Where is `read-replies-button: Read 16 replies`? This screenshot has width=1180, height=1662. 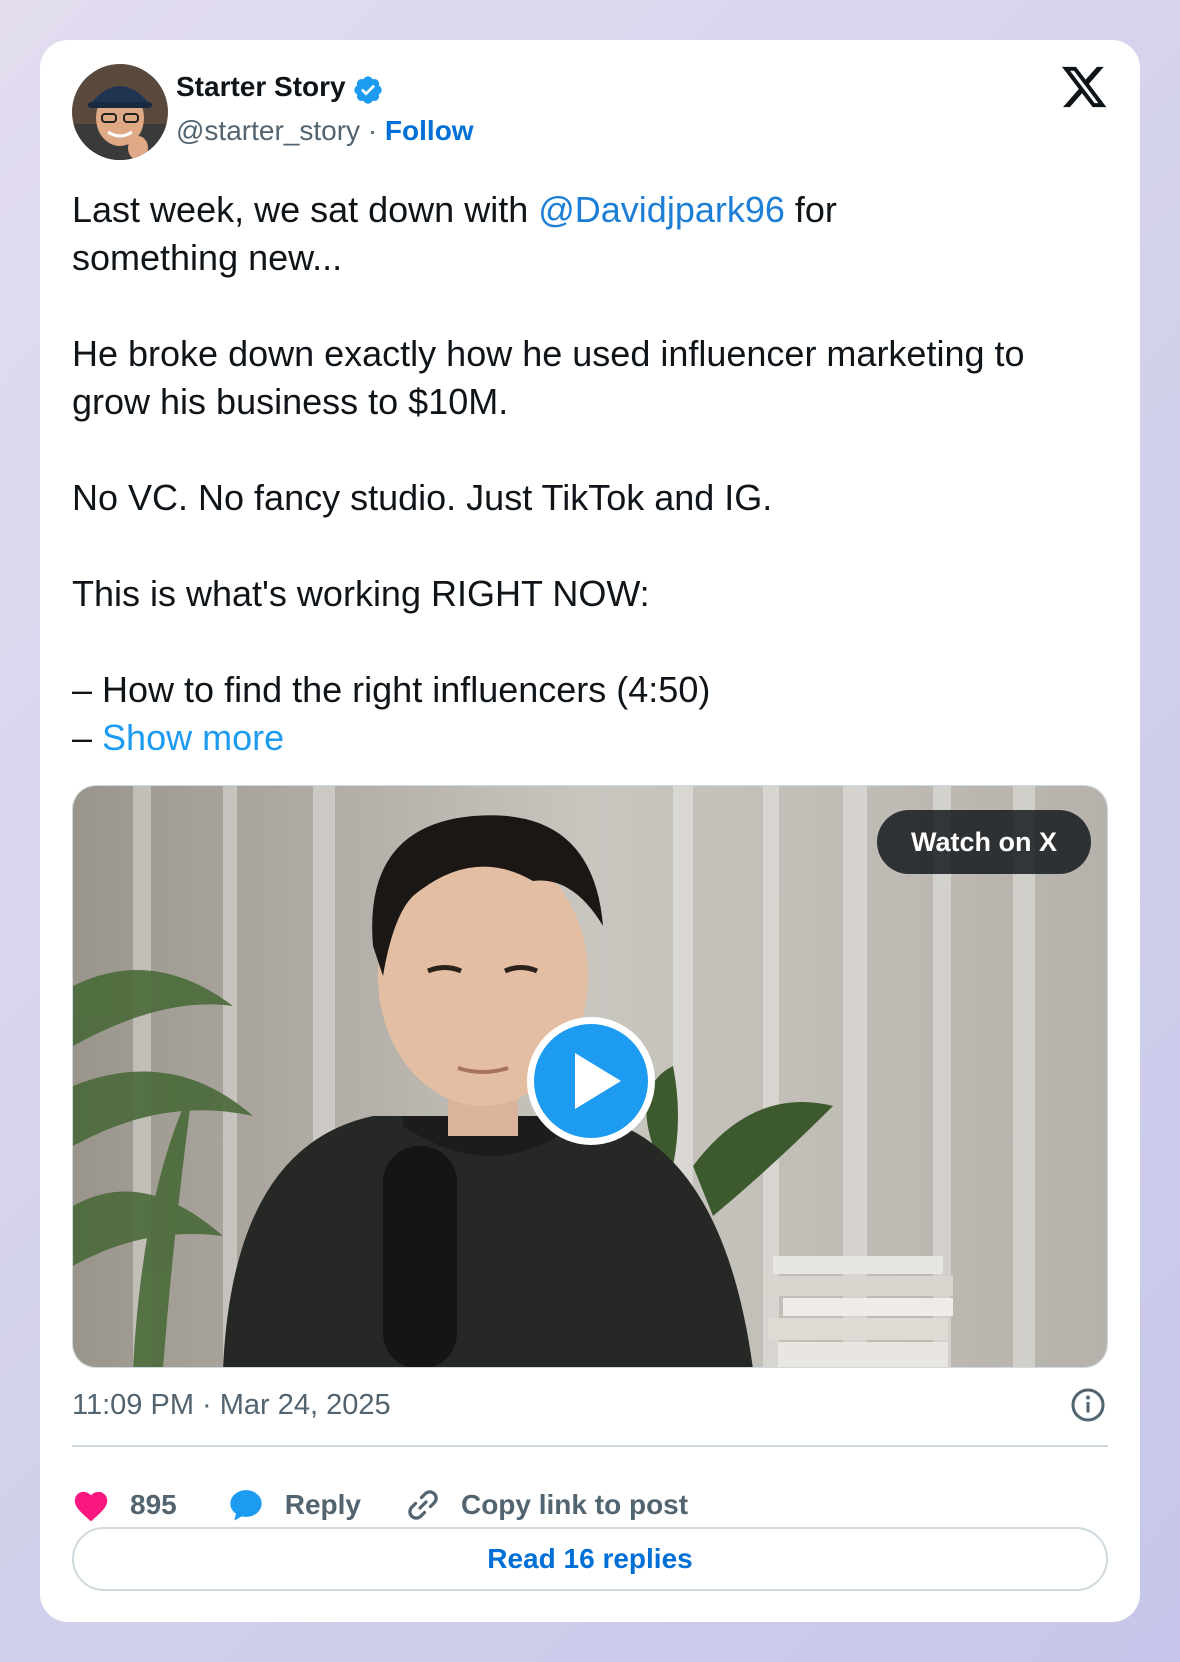 read-replies-button: Read 16 replies is located at coordinates (590, 1559).